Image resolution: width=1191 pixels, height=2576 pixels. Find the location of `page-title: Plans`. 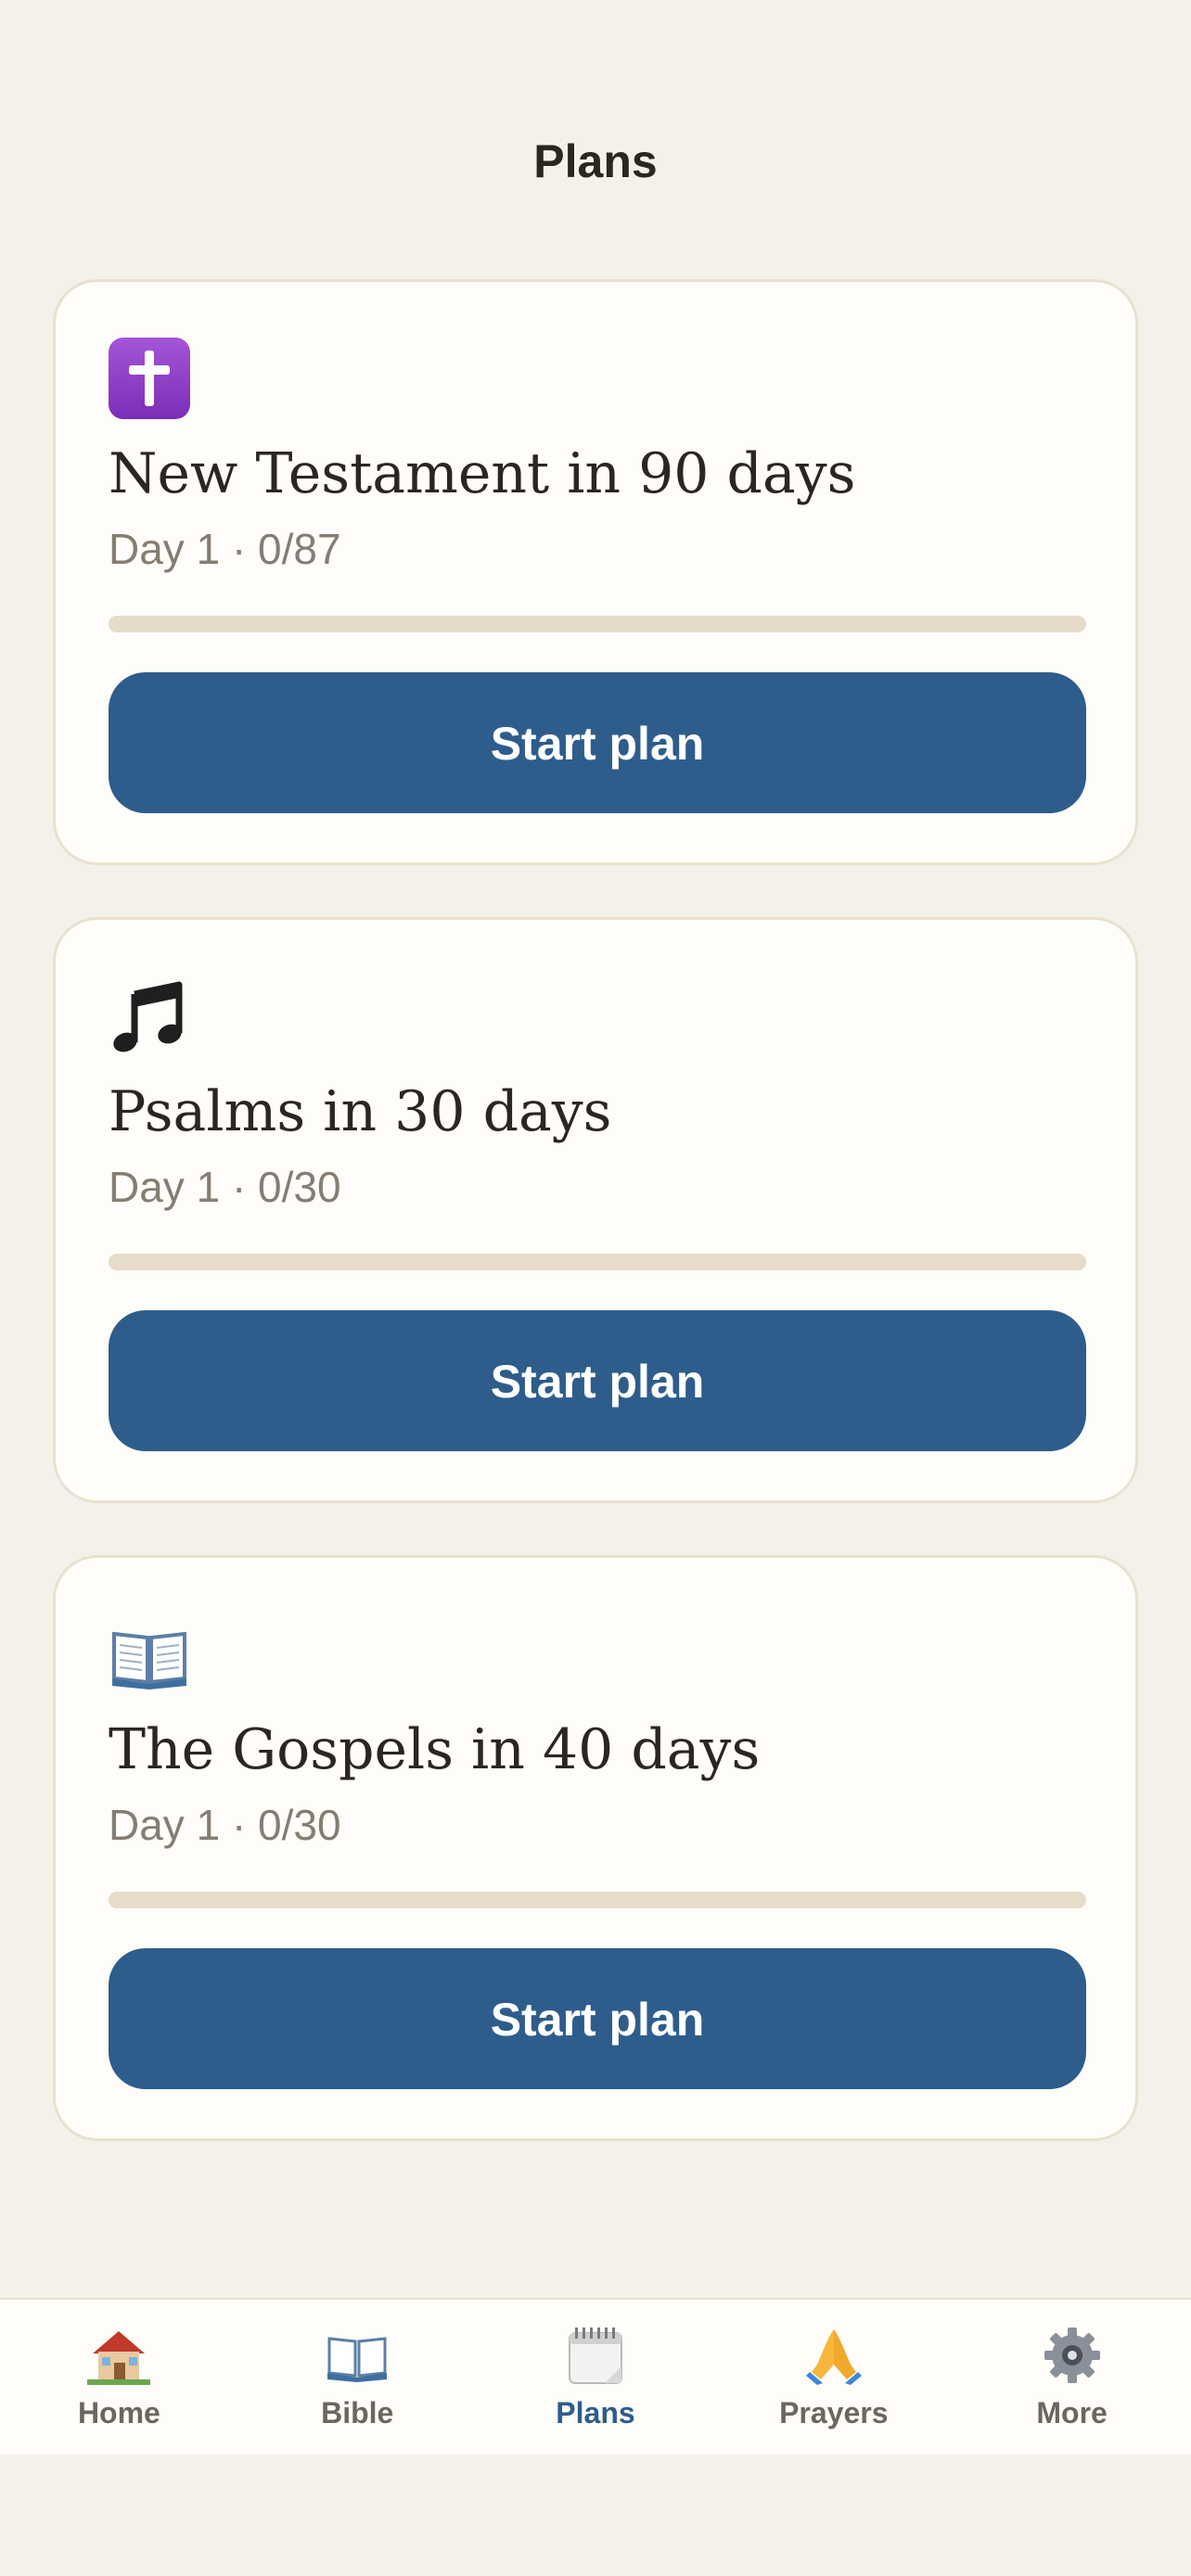

page-title: Plans is located at coordinates (595, 161).